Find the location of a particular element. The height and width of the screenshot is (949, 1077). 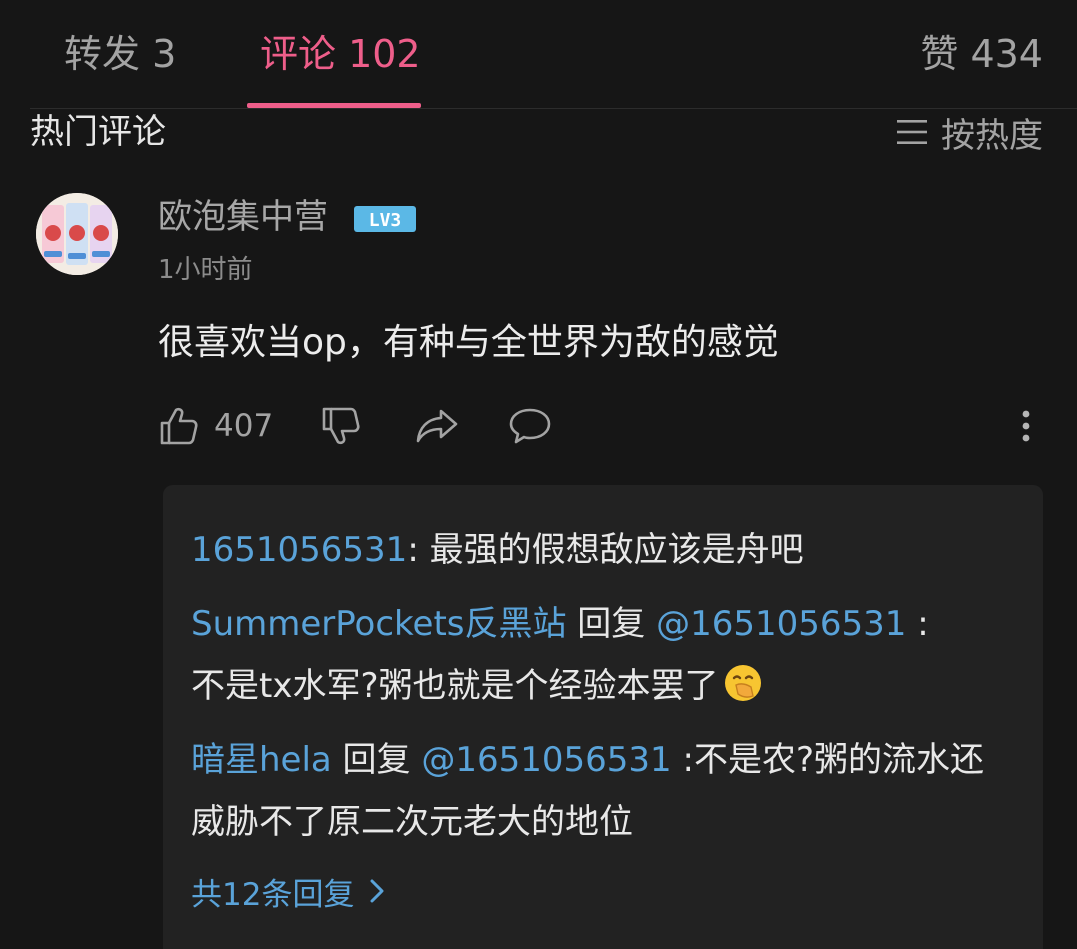

level-text: LV3 is located at coordinates (385, 220).